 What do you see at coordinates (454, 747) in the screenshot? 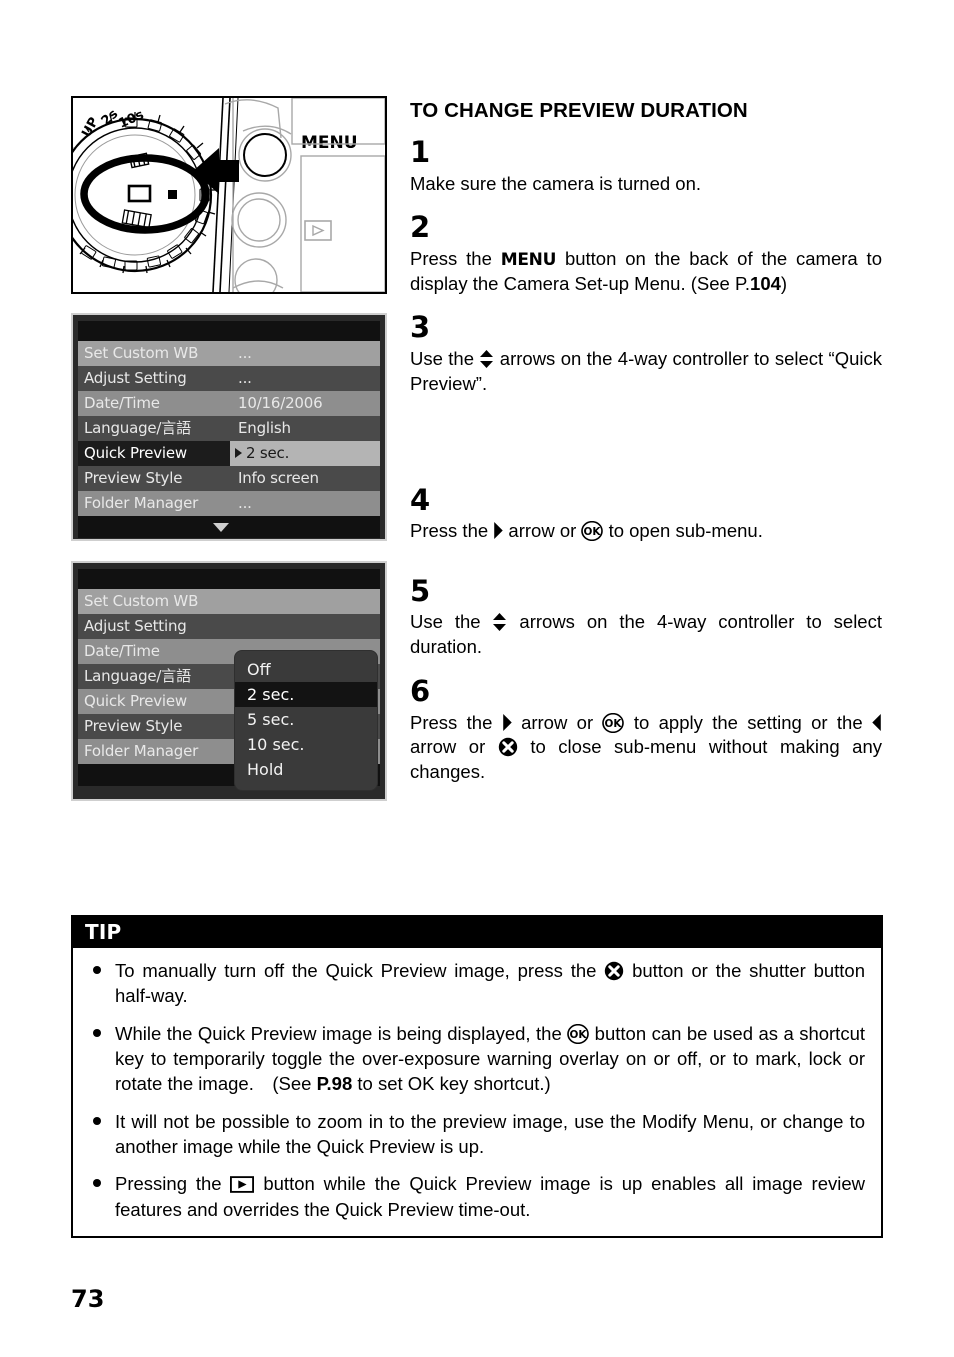
I see `step6-text-d: arrow or` at bounding box center [454, 747].